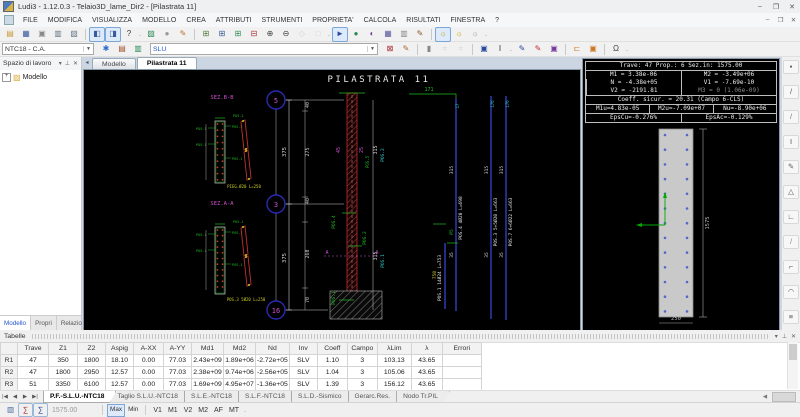  Describe the element at coordinates (9, 384) in the screenshot. I see `row-header: R3` at that location.